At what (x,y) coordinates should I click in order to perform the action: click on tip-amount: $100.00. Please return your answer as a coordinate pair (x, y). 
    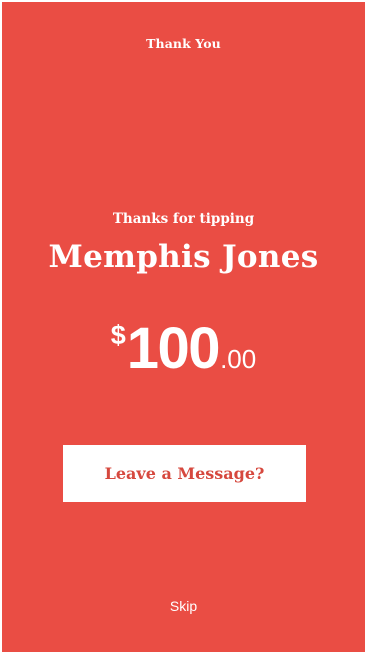
    Looking at the image, I should click on (183, 349).